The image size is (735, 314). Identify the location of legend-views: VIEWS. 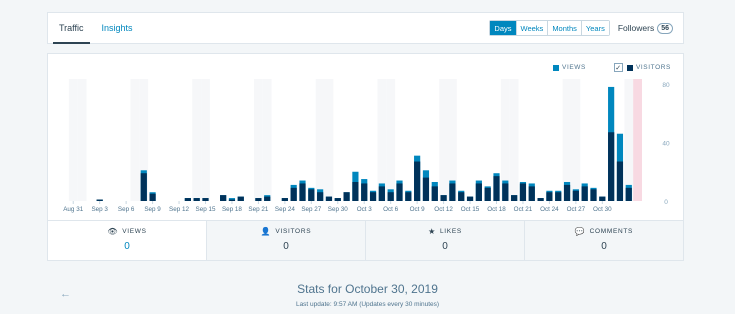
(569, 67).